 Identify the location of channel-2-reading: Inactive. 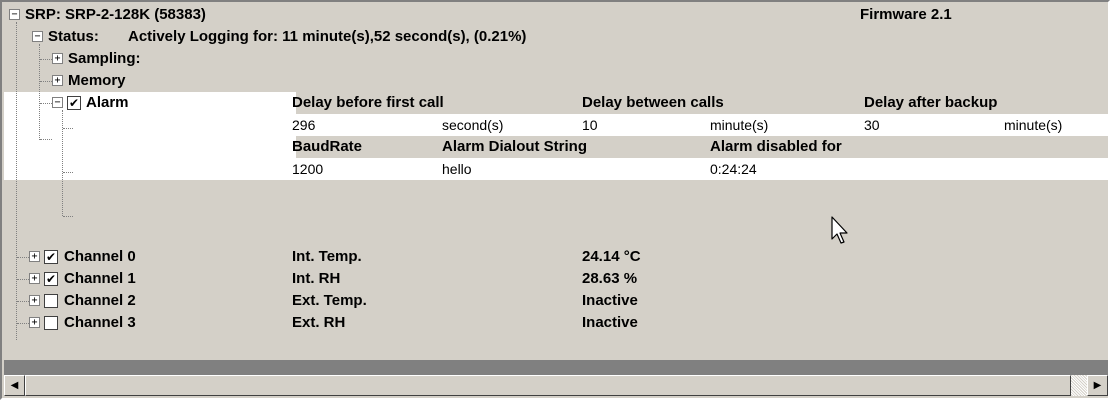
(610, 300).